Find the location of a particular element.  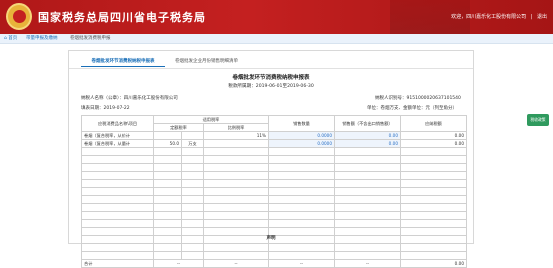

header-rate: 适用税率 is located at coordinates (211, 119).